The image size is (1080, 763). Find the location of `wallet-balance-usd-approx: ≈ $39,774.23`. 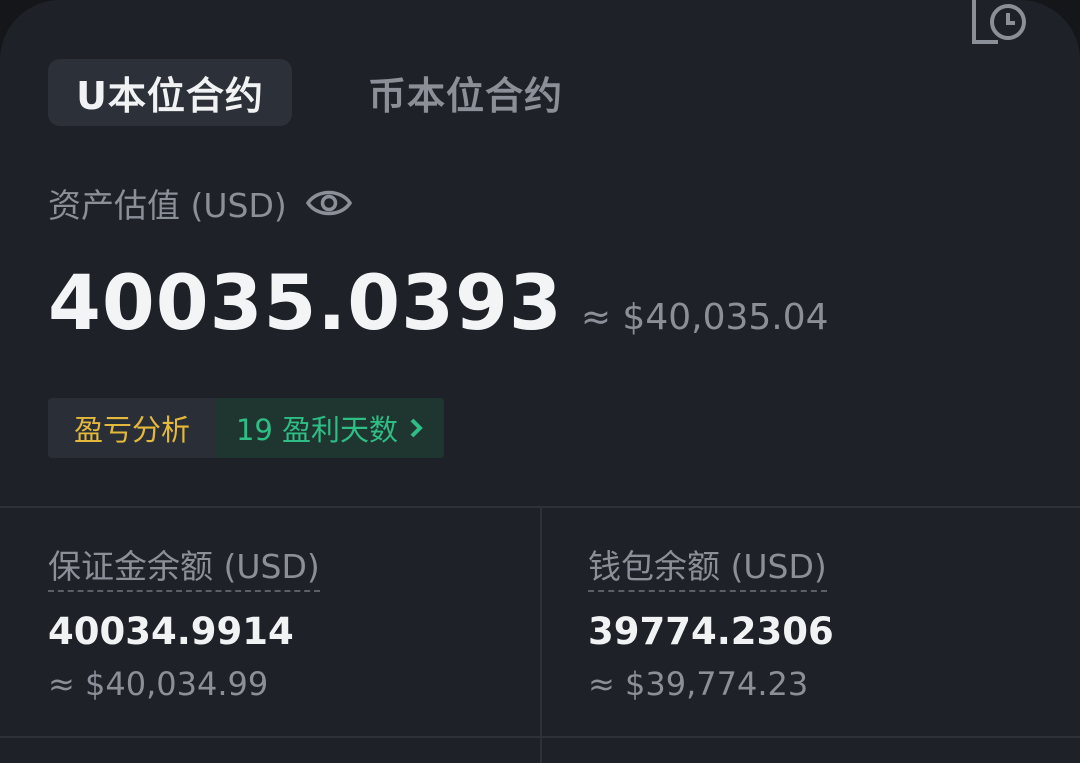

wallet-balance-usd-approx: ≈ $39,774.23 is located at coordinates (698, 684).